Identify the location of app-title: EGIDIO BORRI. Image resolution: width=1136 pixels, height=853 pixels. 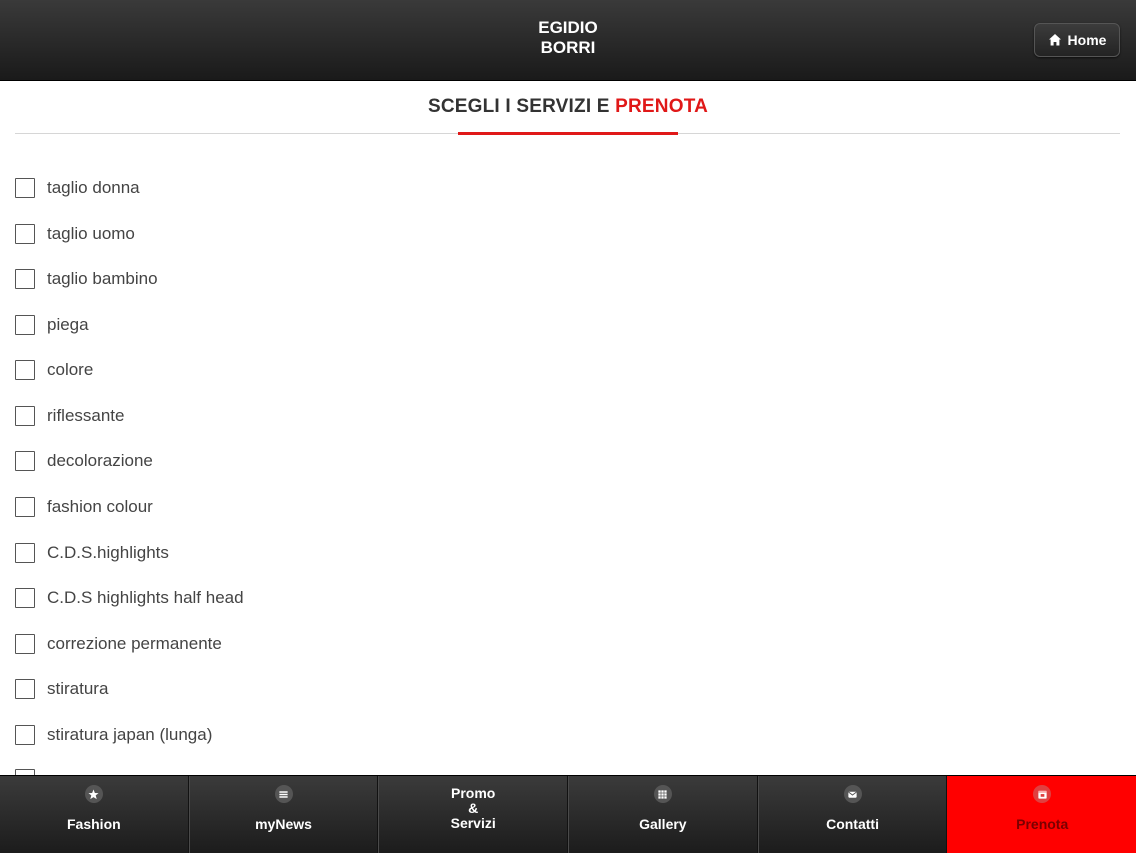
(568, 38).